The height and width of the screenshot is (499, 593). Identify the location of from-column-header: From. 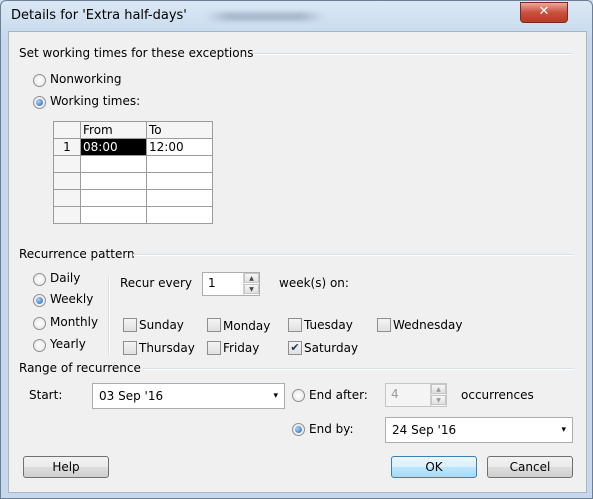
(113, 130).